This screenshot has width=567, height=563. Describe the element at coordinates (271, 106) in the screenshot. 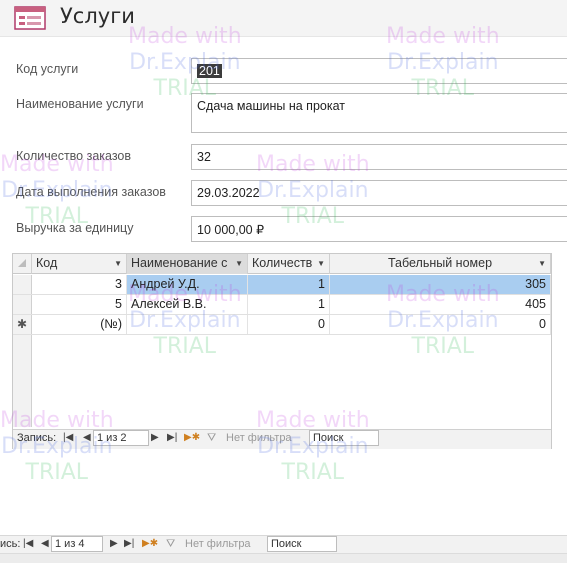

I see `service-name-value: Сдача машины на прокат` at that location.